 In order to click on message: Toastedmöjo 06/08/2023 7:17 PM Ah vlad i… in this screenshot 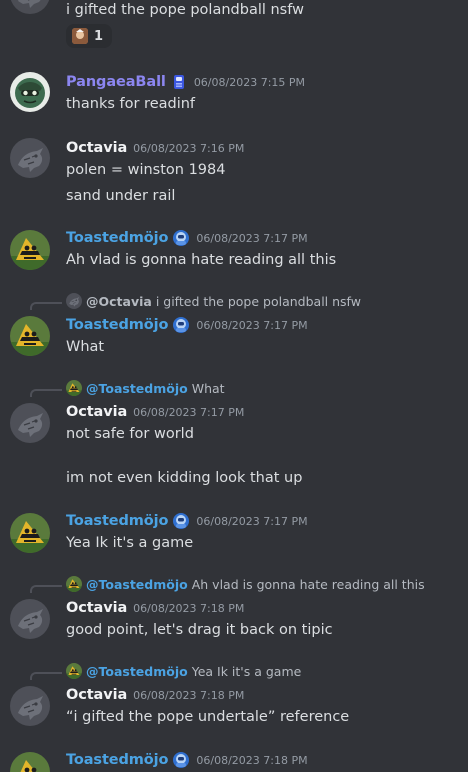, I will do `click(234, 253)`.